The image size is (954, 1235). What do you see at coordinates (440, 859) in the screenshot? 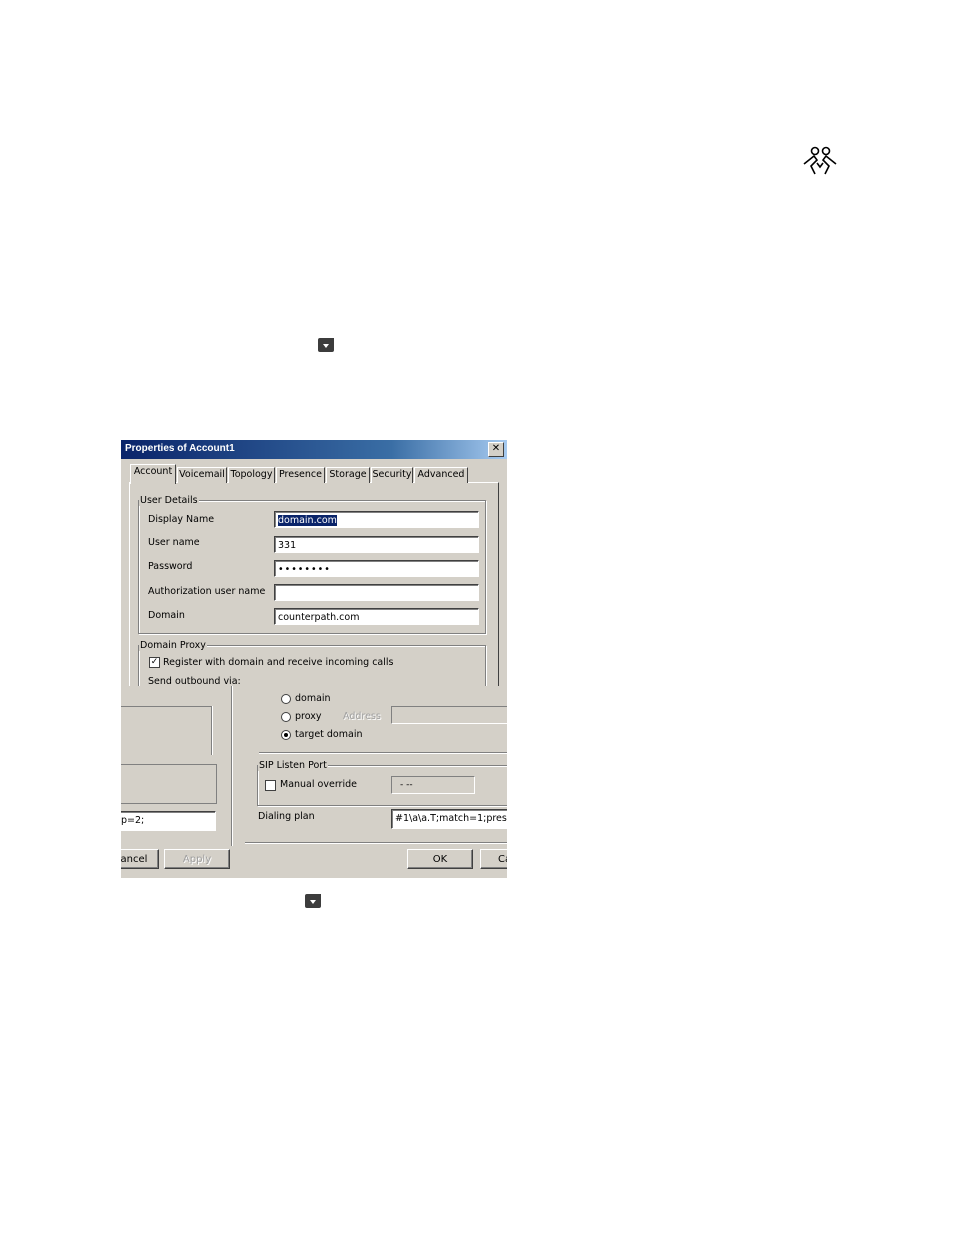
I see `ok-button: OK` at bounding box center [440, 859].